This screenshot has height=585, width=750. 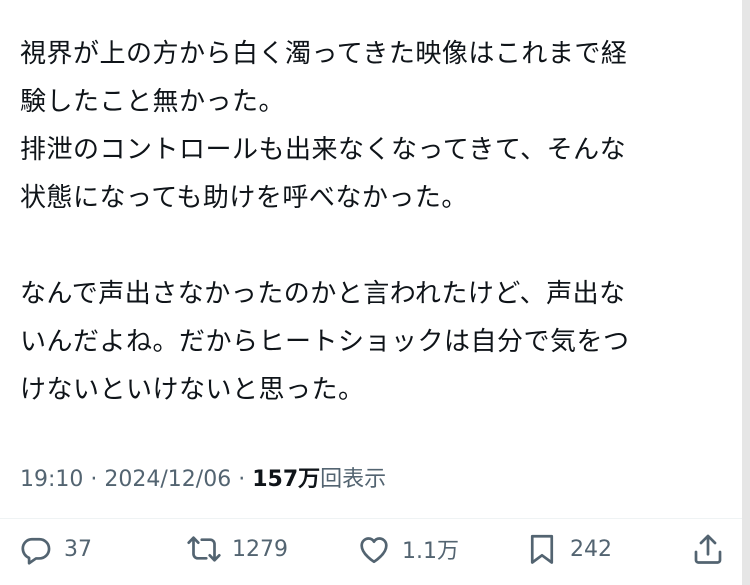 I want to click on post-date: 2024/12/06, so click(x=167, y=479).